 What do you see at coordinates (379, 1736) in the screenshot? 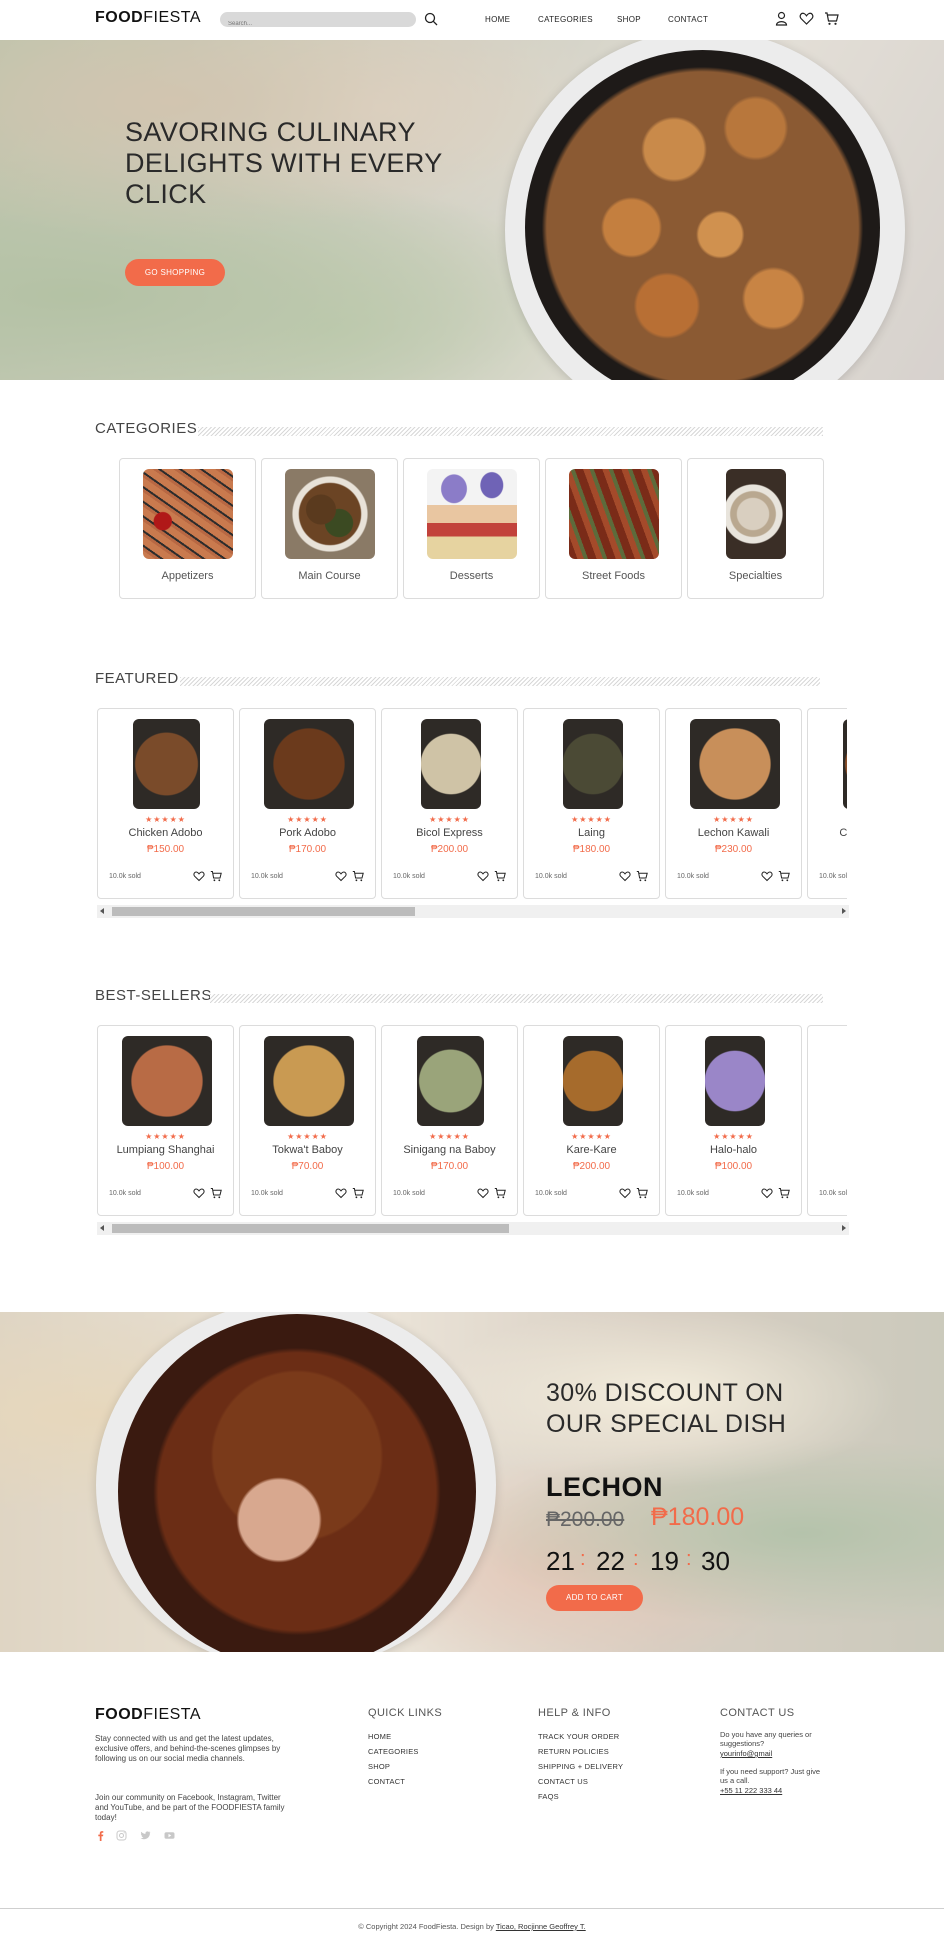
I see `footer-link-home: HOME` at bounding box center [379, 1736].